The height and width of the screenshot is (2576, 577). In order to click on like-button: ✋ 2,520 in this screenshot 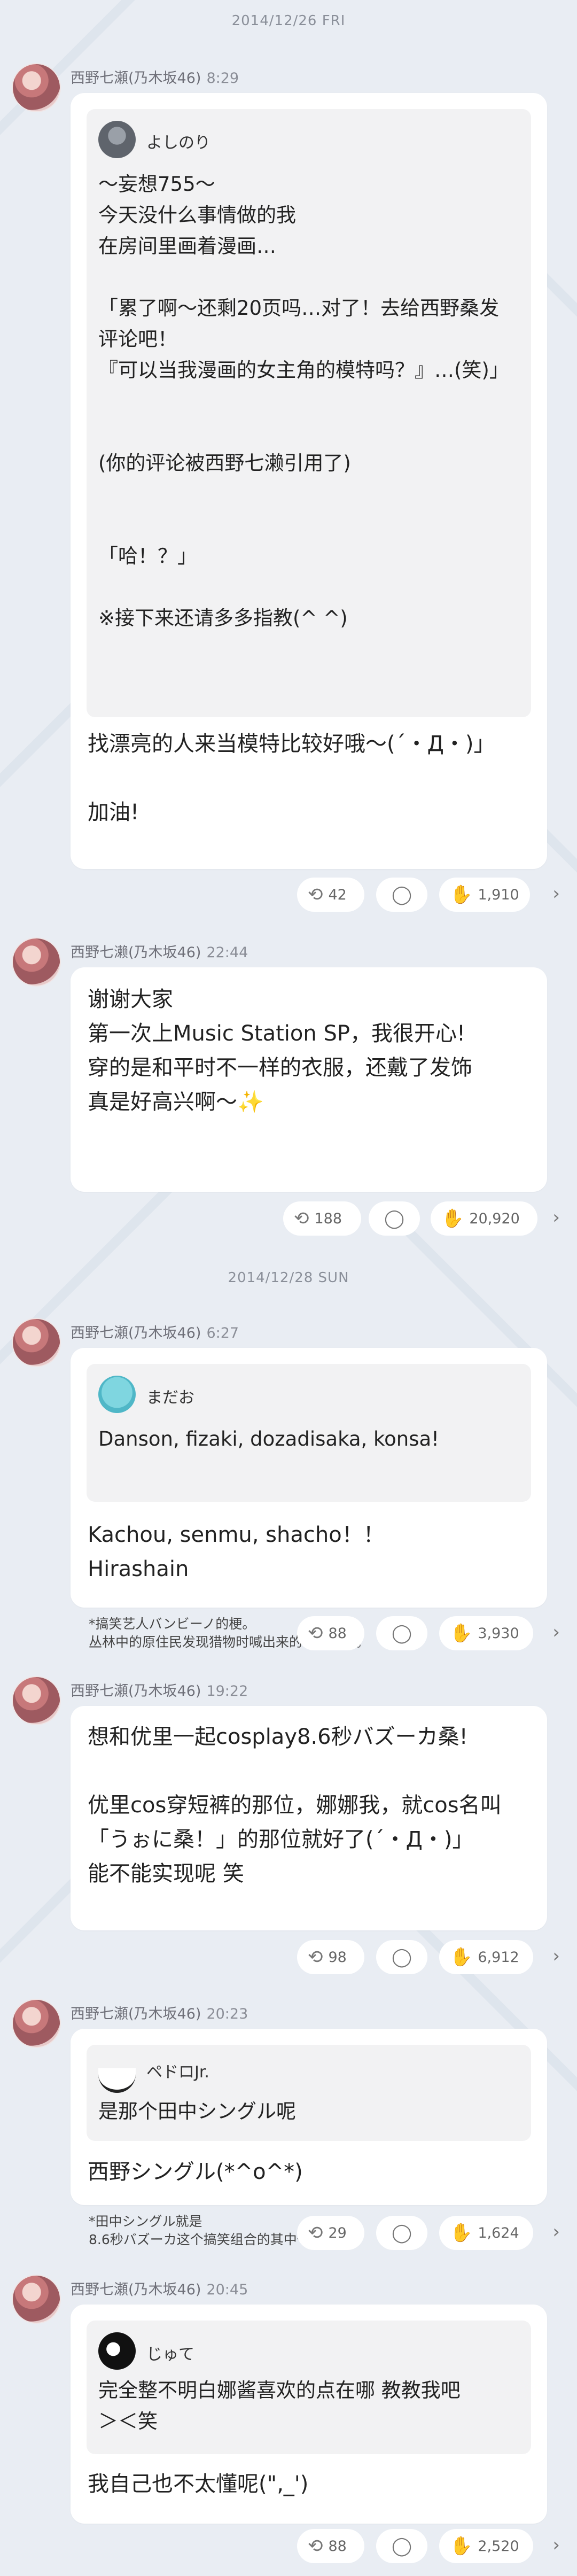, I will do `click(486, 2546)`.